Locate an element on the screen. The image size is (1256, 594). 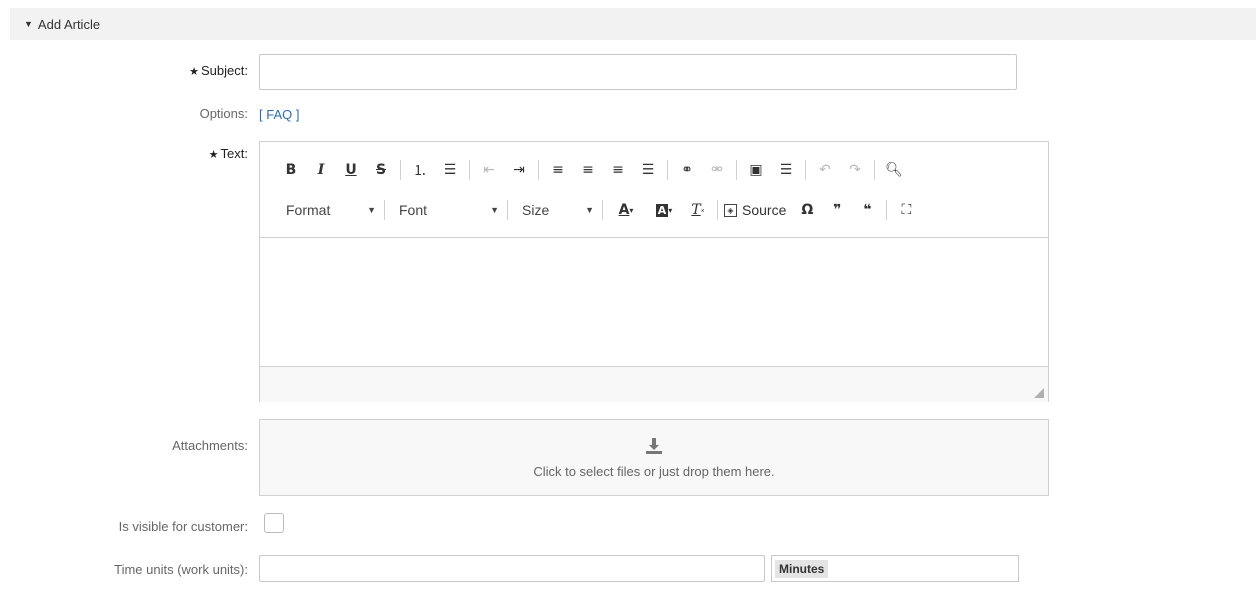
align-right-icon: ≡ is located at coordinates (618, 170).